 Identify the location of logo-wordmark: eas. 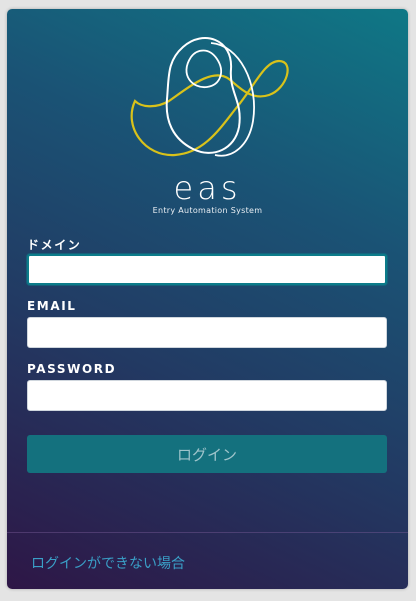
(207, 188).